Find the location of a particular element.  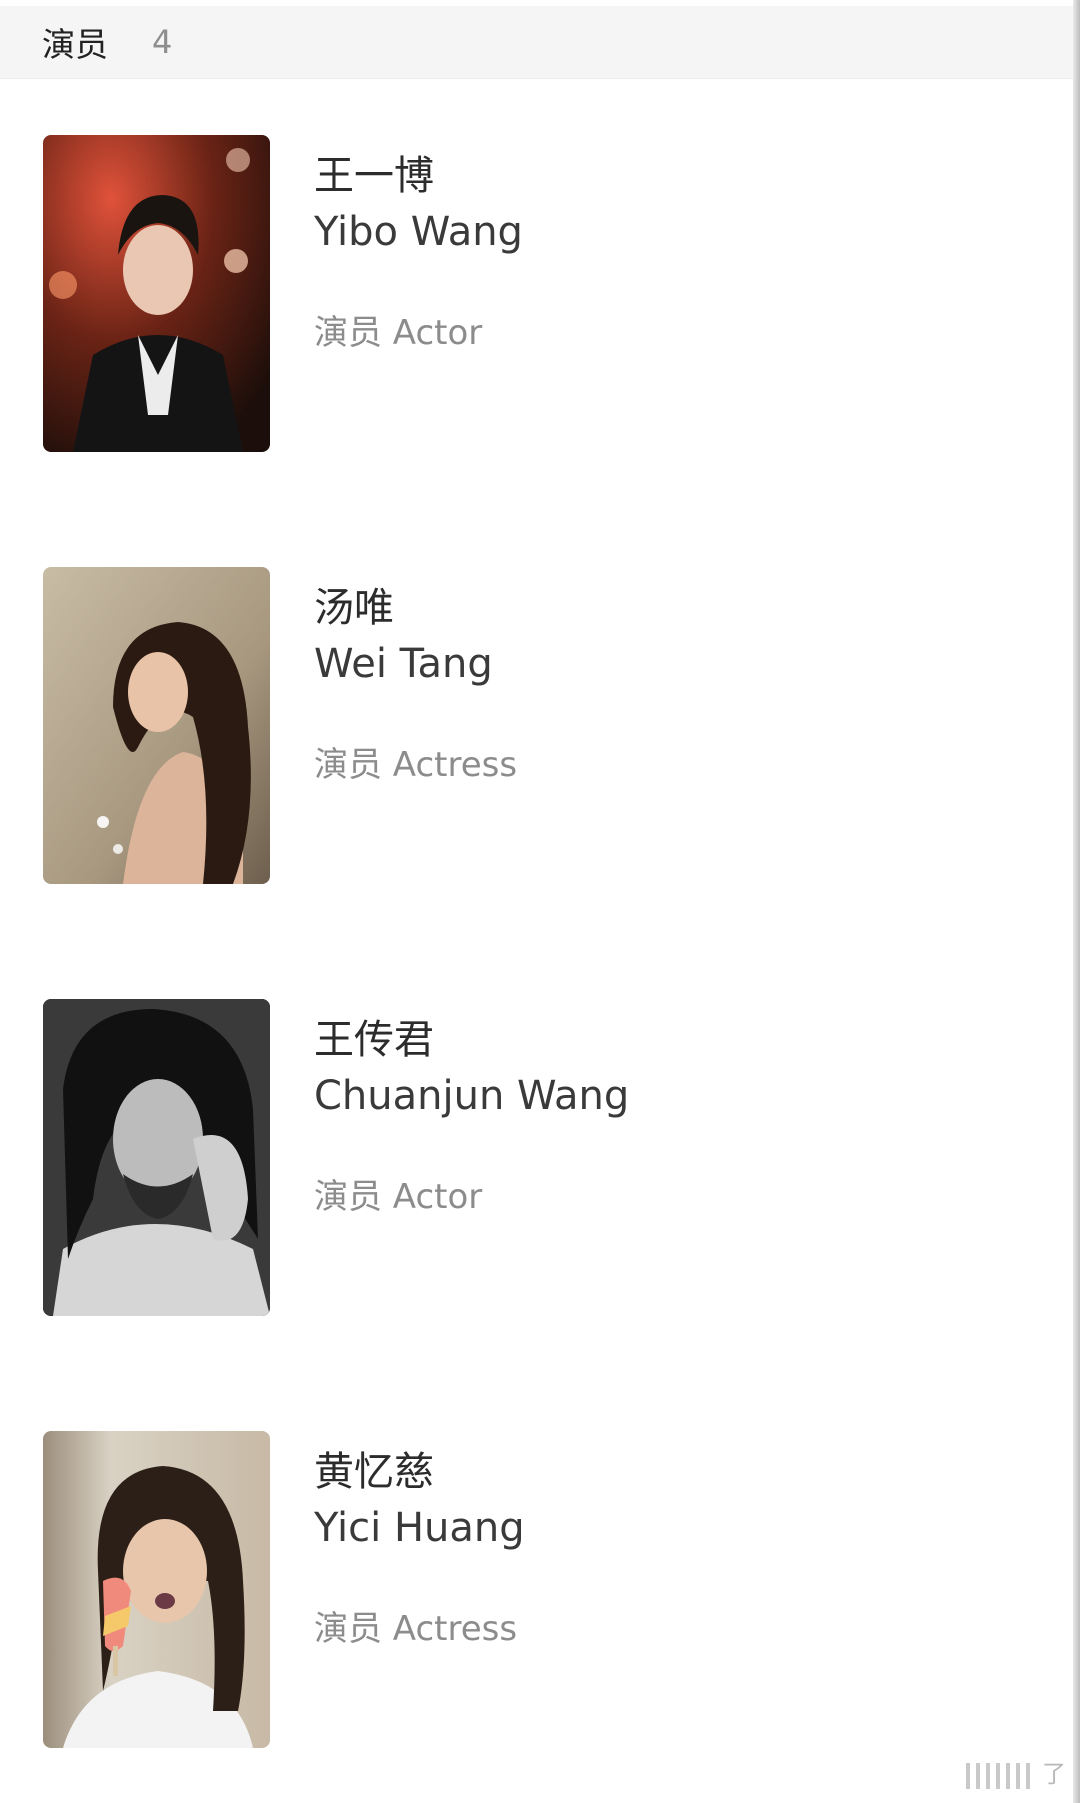

cast-name-cn: 王传君 is located at coordinates (374, 1040).